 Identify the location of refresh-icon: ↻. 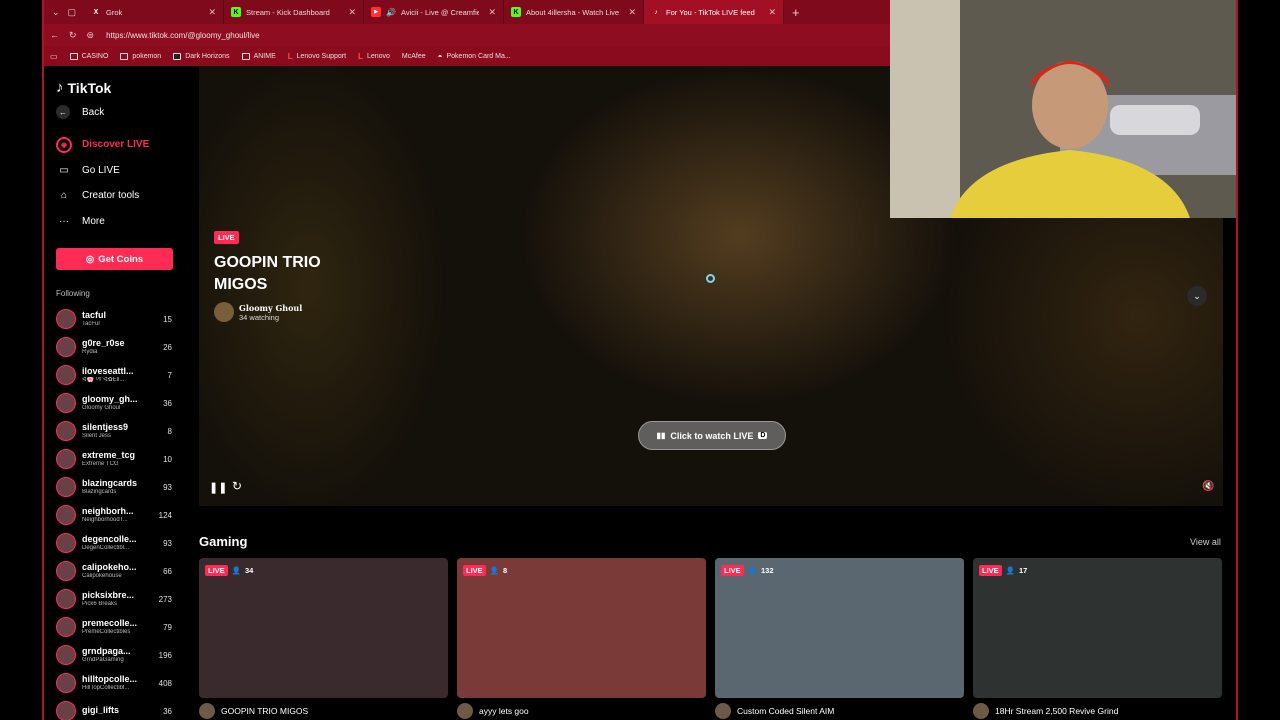
(237, 486).